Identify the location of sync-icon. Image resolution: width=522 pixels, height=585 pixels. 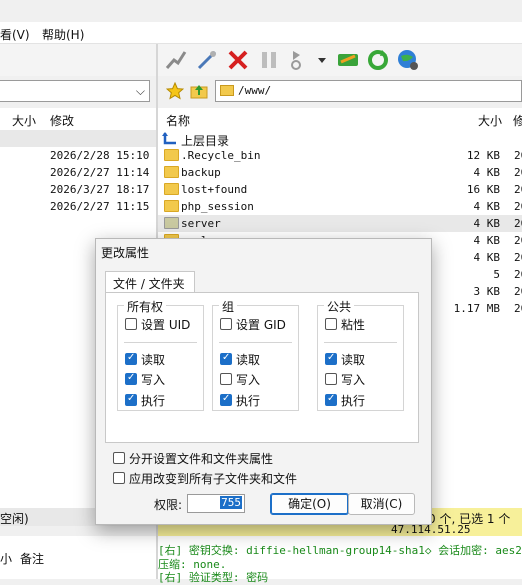
(348, 60).